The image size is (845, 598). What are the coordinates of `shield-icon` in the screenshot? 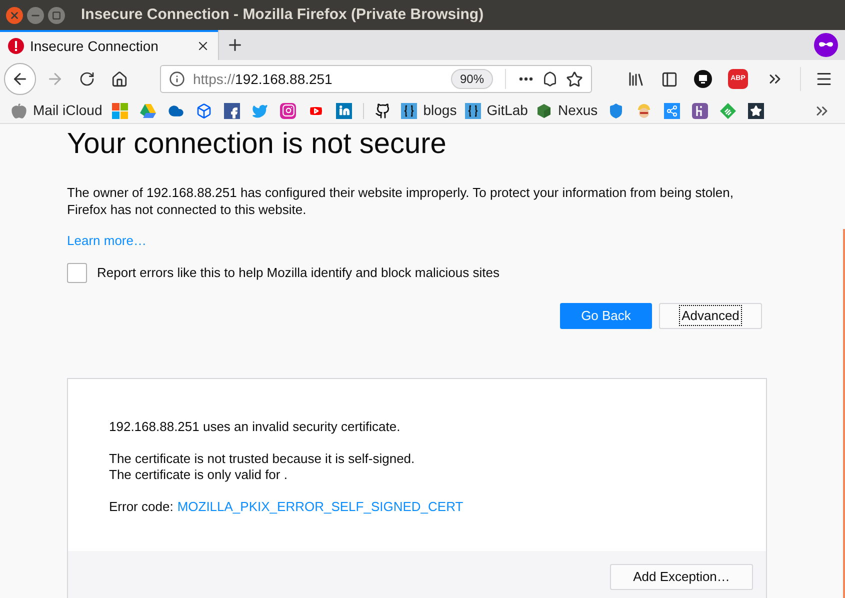 It's located at (616, 110).